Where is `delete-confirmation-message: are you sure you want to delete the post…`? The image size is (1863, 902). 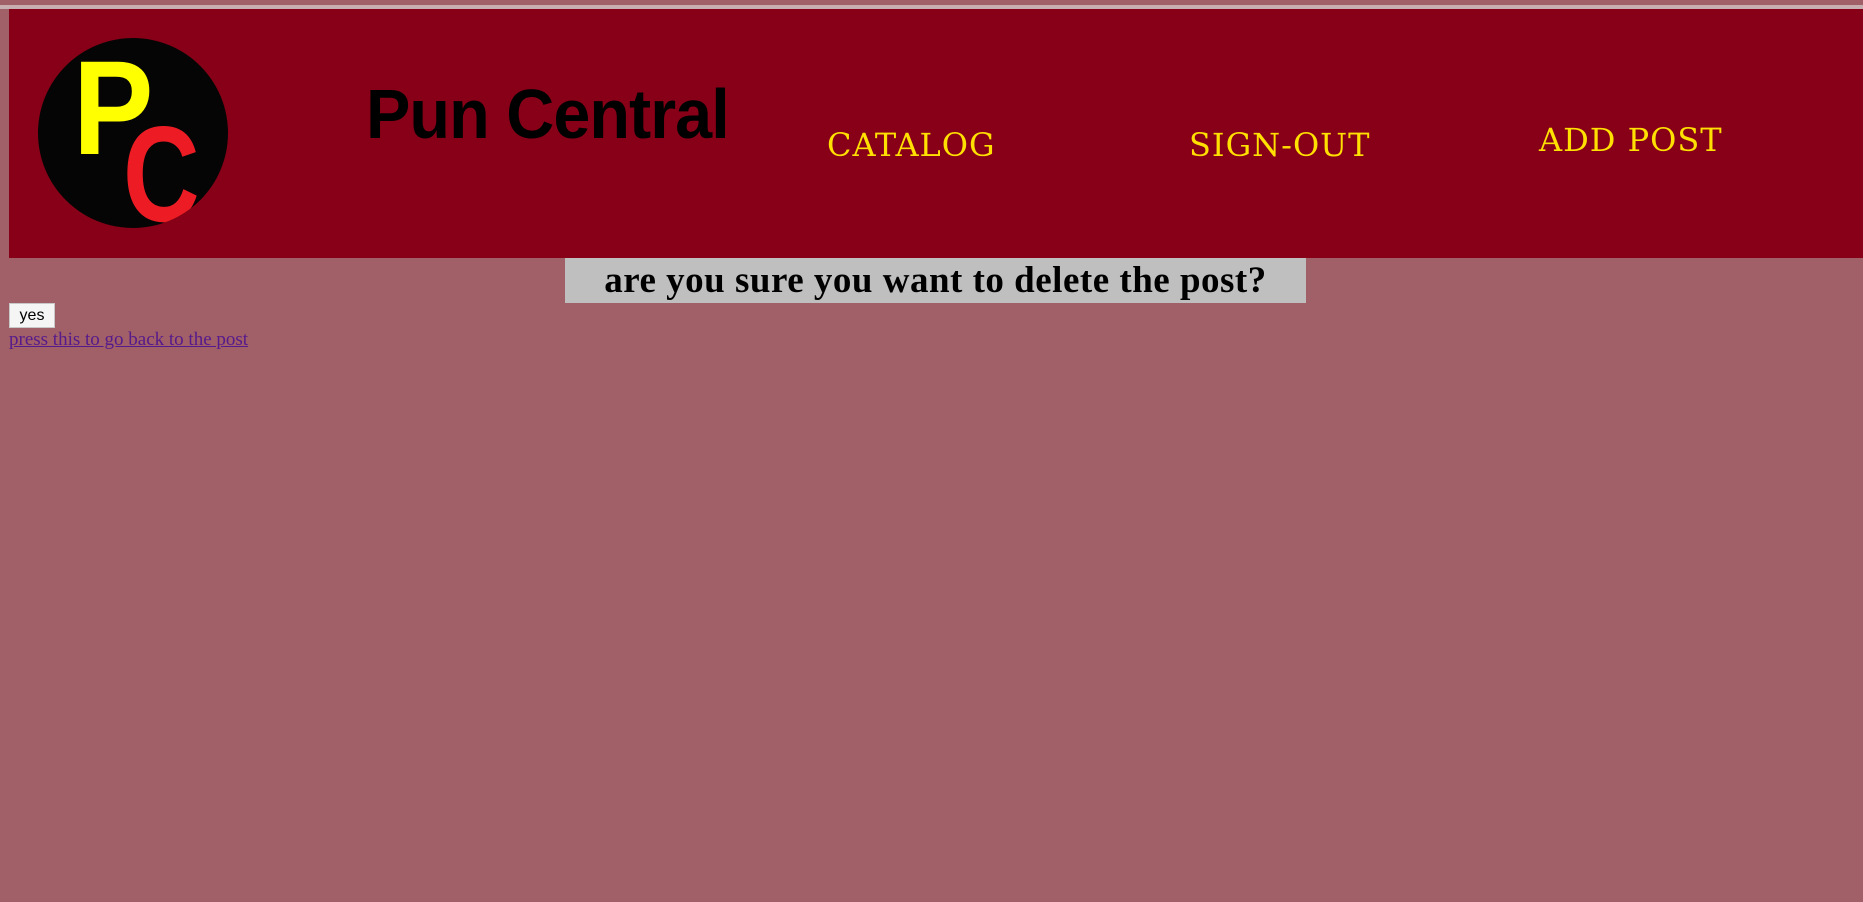 delete-confirmation-message: are you sure you want to delete the post… is located at coordinates (935, 280).